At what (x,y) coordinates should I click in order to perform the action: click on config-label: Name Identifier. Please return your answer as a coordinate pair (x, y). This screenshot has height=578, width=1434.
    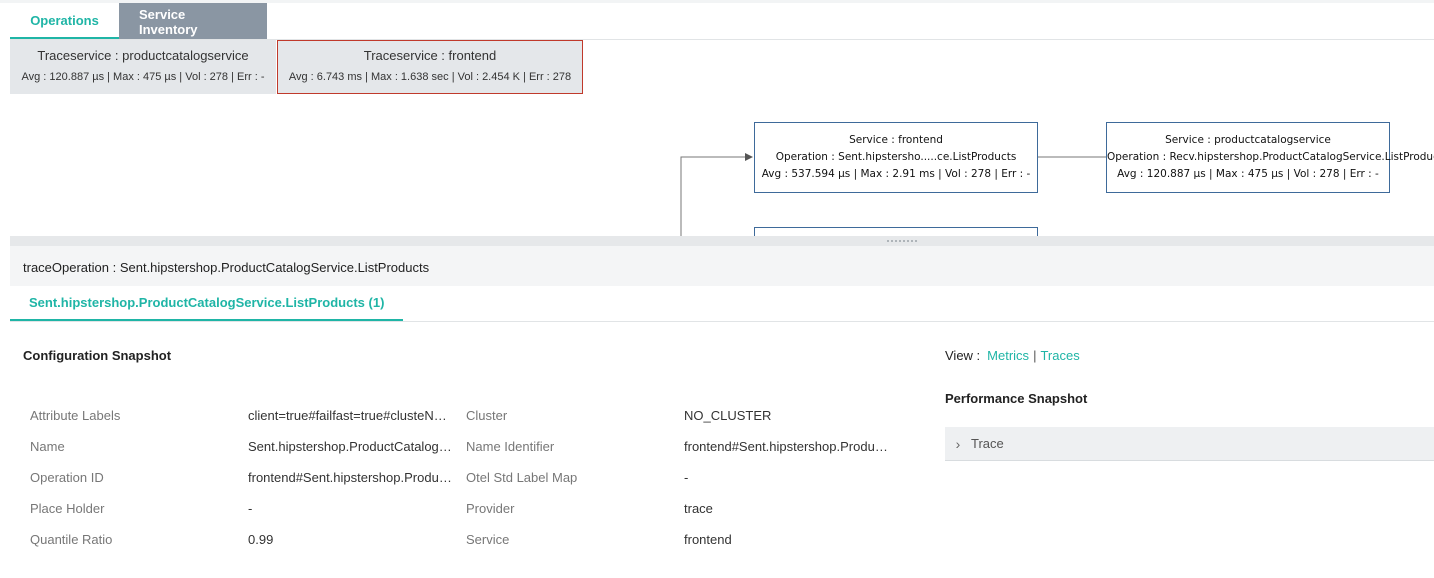
    Looking at the image, I should click on (510, 446).